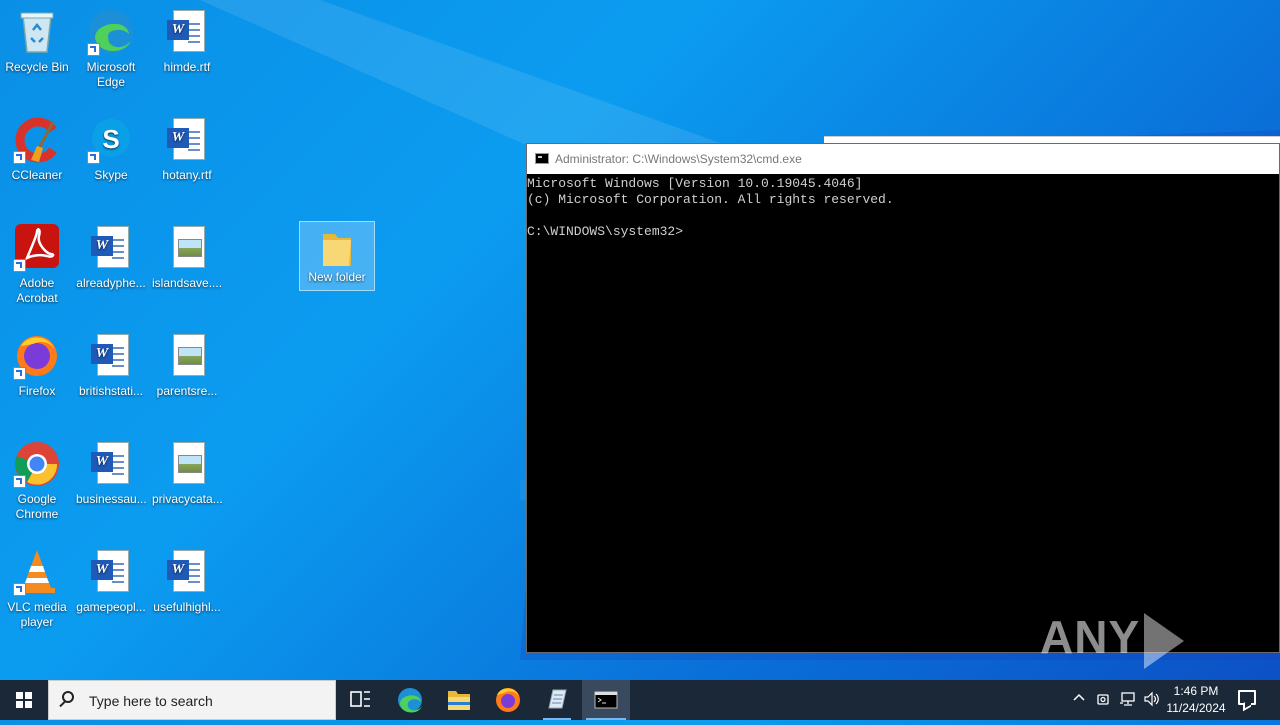 This screenshot has height=725, width=1280. What do you see at coordinates (37, 140) in the screenshot?
I see `ccleaner-icon` at bounding box center [37, 140].